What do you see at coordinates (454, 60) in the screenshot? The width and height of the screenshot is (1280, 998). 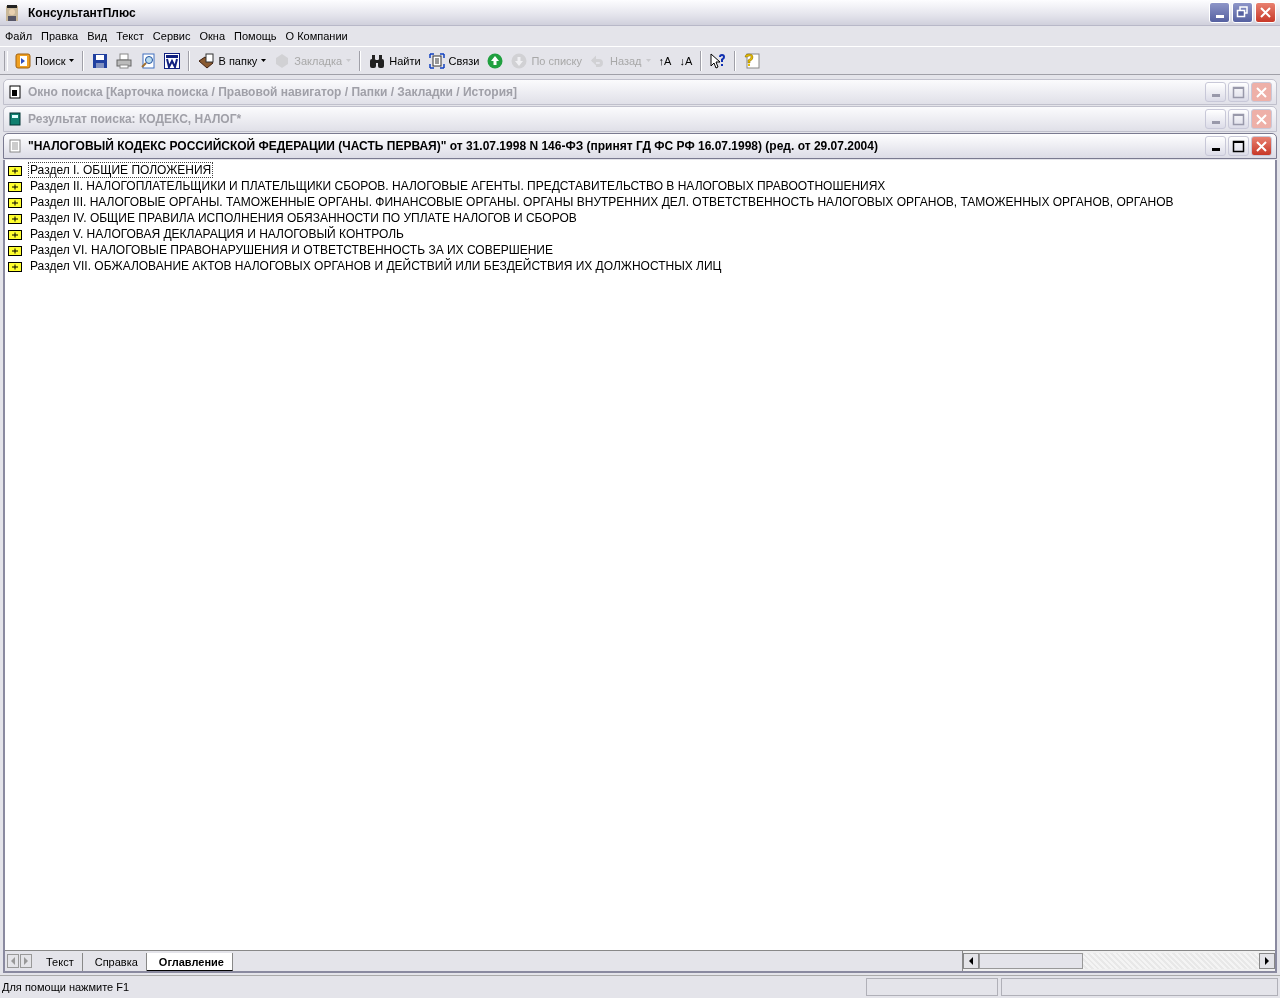 I see `toolbar-button: Связи` at bounding box center [454, 60].